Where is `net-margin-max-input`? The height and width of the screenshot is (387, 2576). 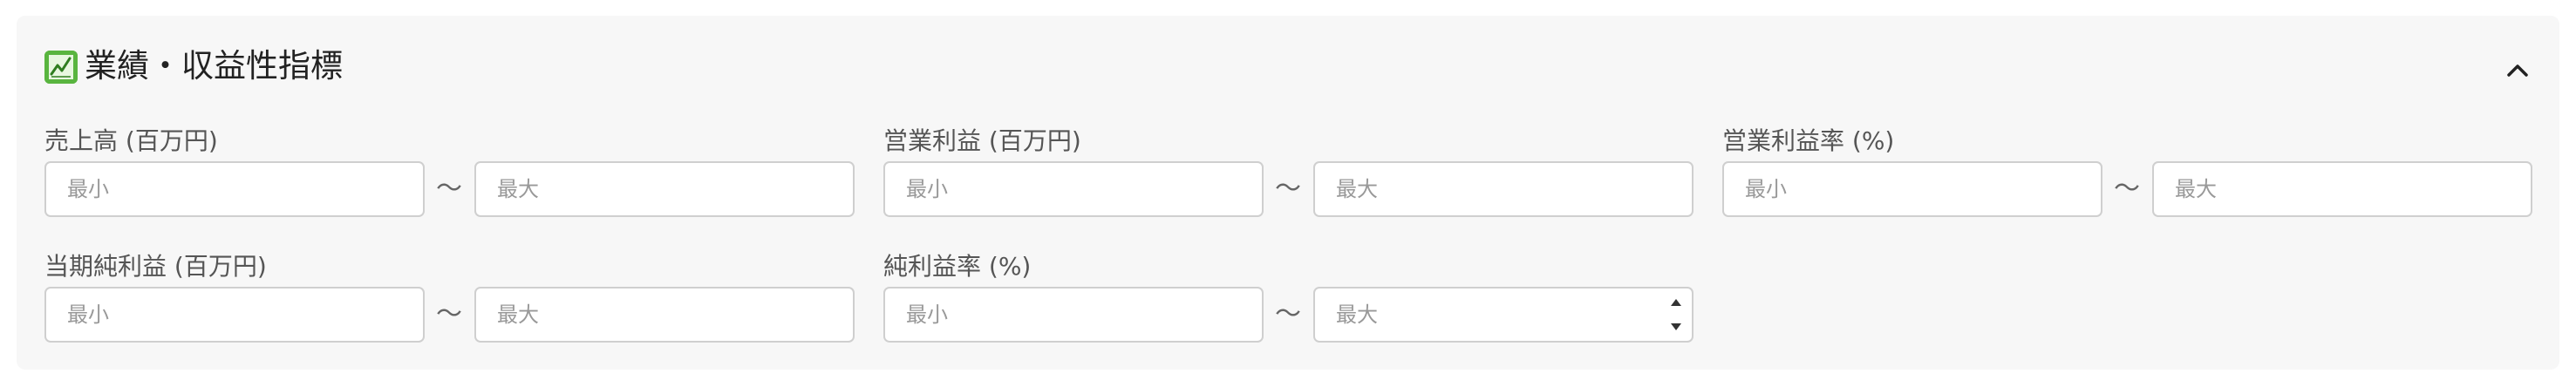 net-margin-max-input is located at coordinates (1503, 315).